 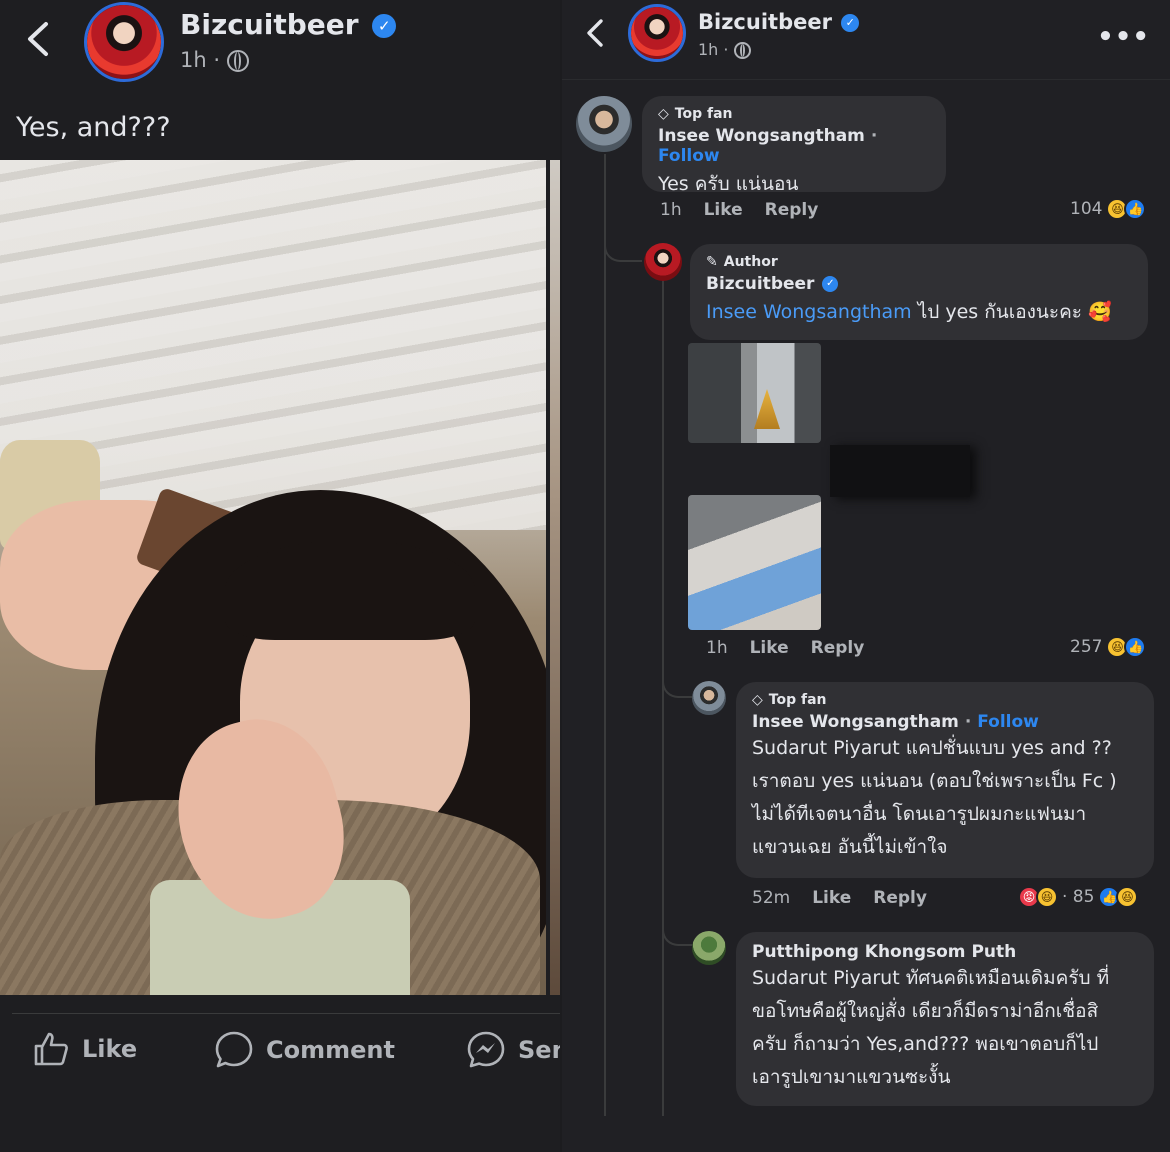 I want to click on comment-meta: 52m Like Reply, so click(x=839, y=898).